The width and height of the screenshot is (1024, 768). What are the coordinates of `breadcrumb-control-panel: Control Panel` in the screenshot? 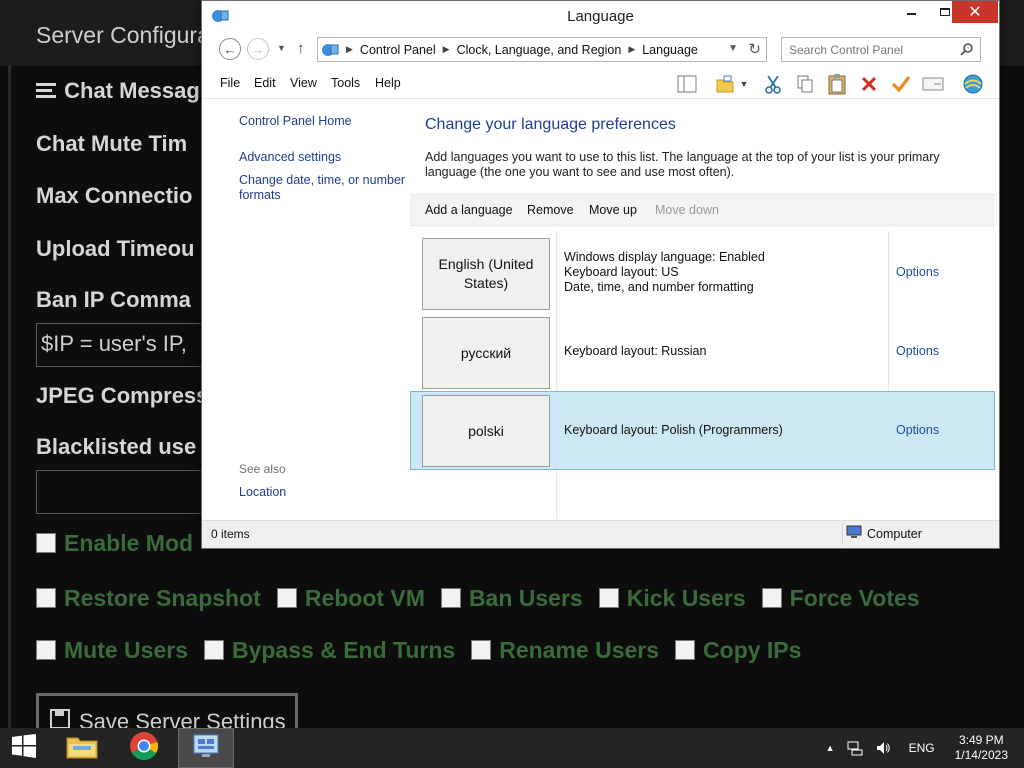 It's located at (398, 50).